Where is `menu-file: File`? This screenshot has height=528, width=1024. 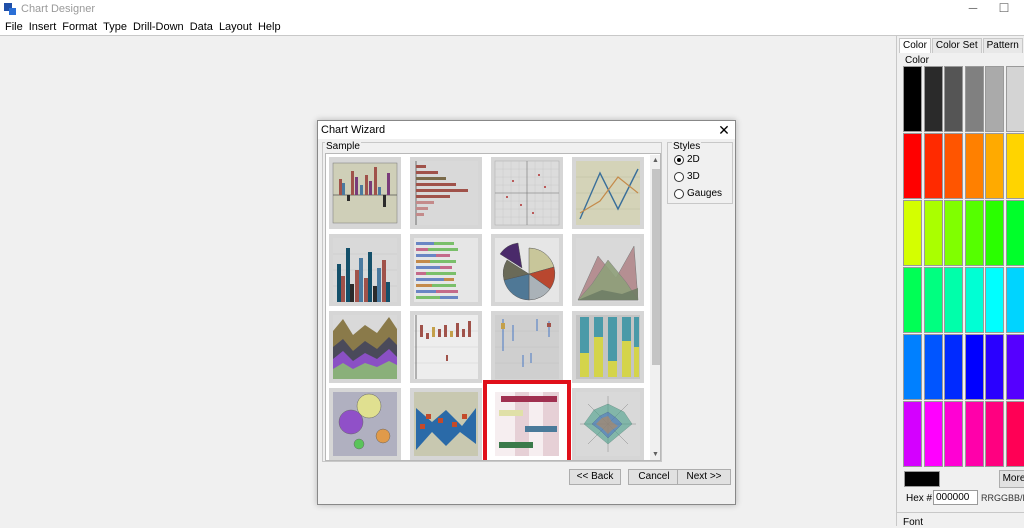
menu-file: File is located at coordinates (14, 27).